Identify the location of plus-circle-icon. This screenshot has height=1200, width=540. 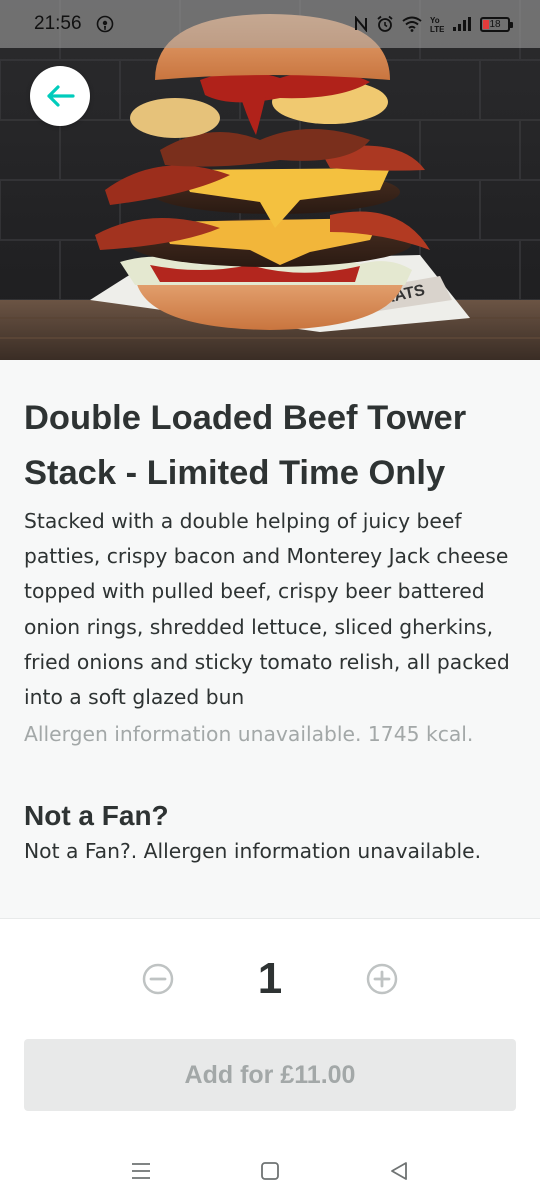
(382, 979).